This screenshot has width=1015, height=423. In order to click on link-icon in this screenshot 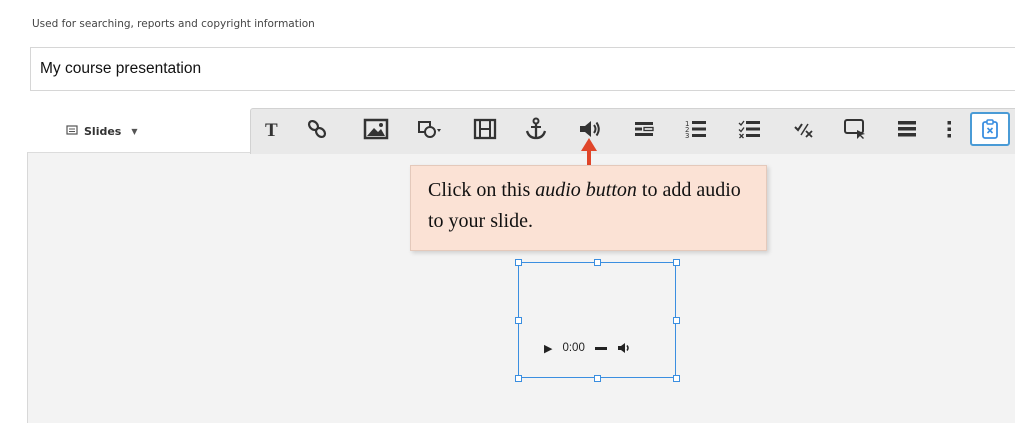, I will do `click(317, 129)`.